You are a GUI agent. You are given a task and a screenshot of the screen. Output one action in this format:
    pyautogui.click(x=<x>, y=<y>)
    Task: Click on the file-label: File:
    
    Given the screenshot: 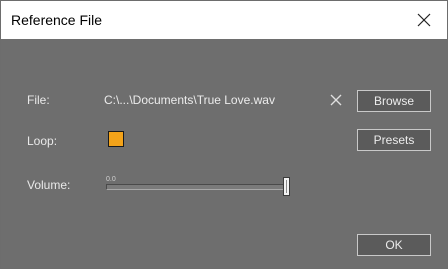 What is the action you would take?
    pyautogui.click(x=38, y=100)
    